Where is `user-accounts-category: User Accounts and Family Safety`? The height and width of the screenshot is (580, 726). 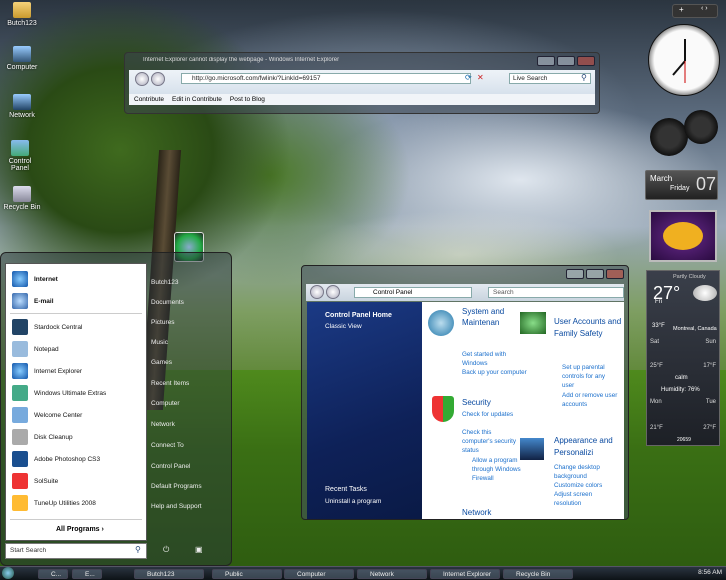
user-accounts-category: User Accounts and Family Safety is located at coordinates (589, 328).